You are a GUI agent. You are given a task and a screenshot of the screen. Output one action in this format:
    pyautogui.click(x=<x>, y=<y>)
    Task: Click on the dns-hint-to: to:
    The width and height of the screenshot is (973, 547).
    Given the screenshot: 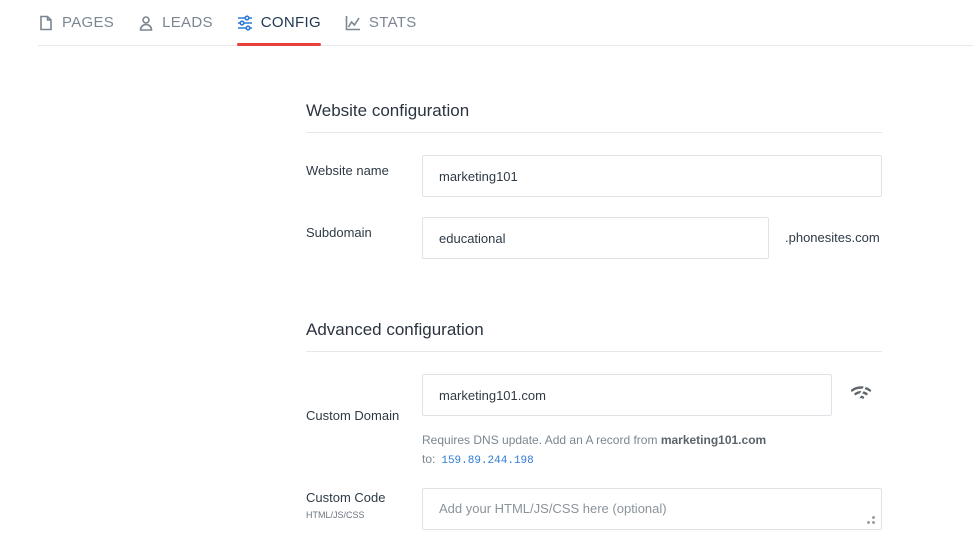 What is the action you would take?
    pyautogui.click(x=429, y=459)
    